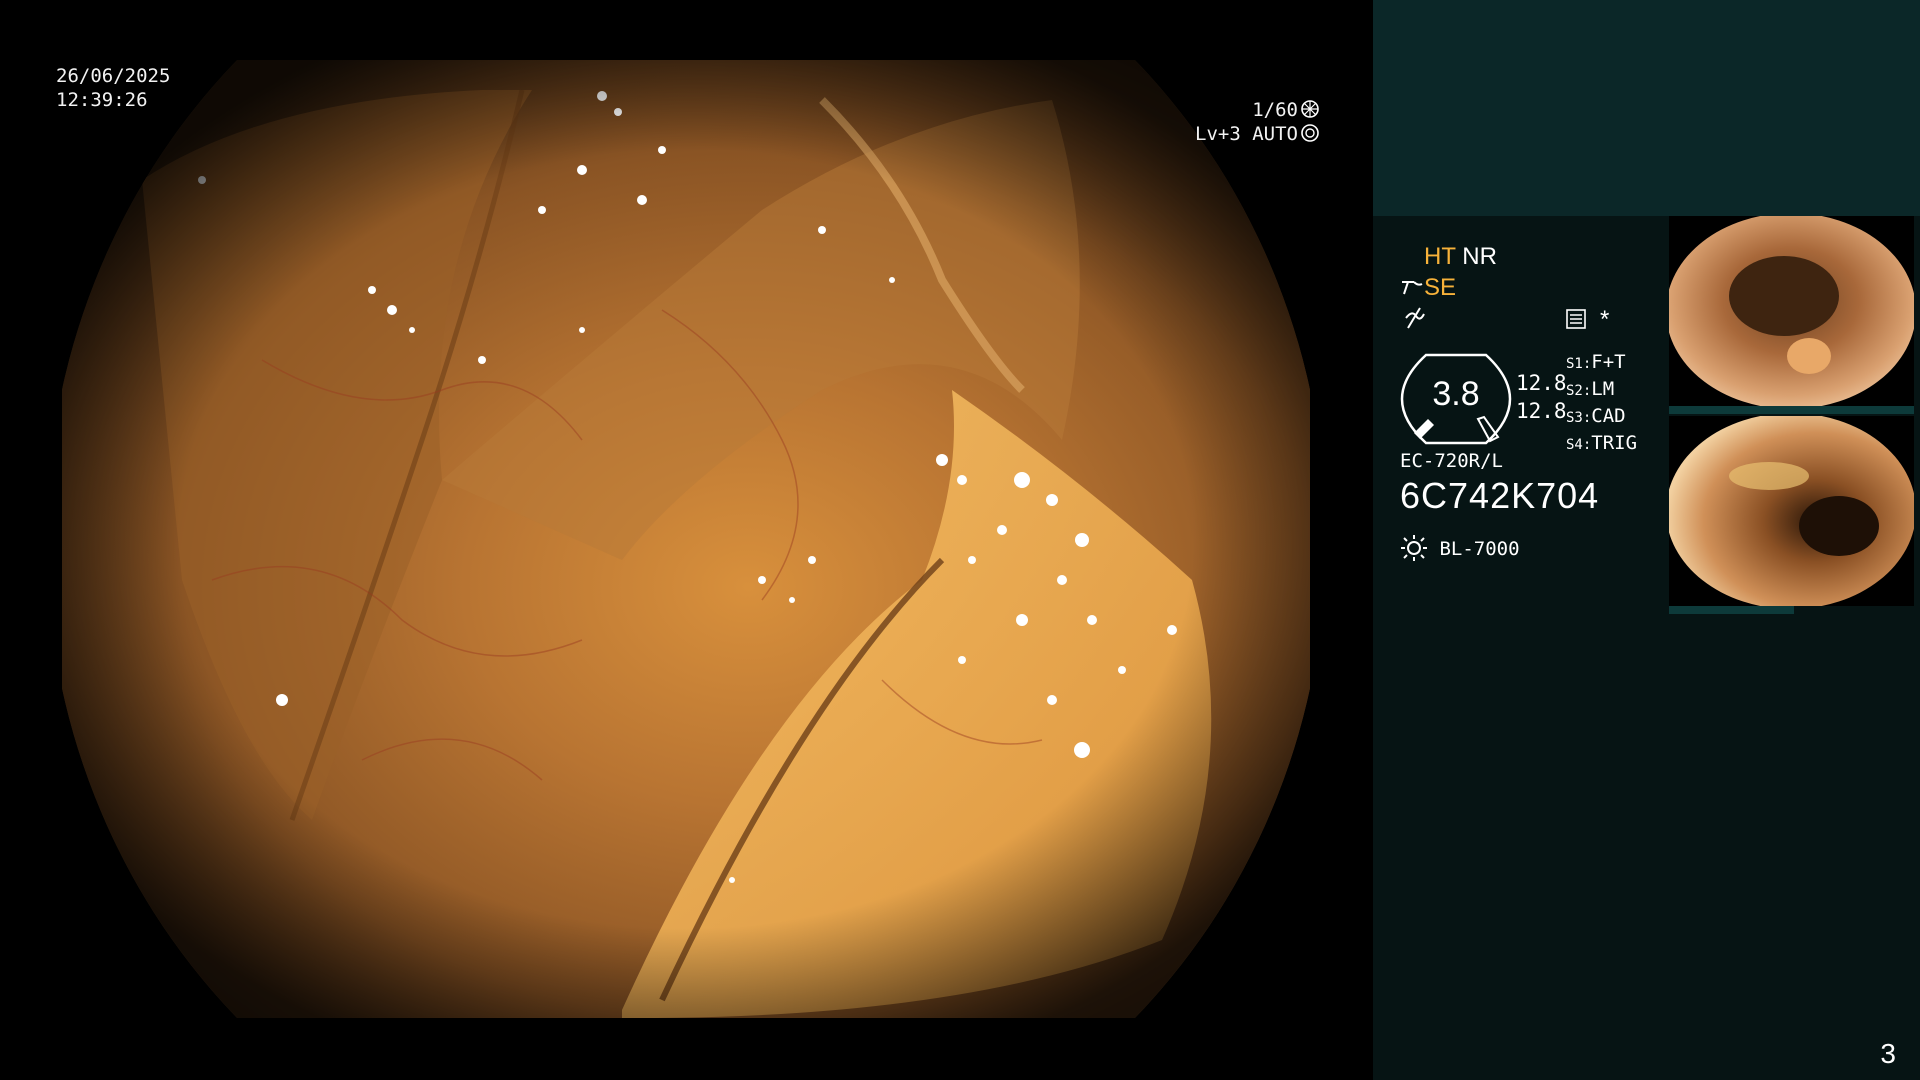 The image size is (1920, 1080). Describe the element at coordinates (1590, 389) in the screenshot. I see `switch-row-2: S2:LM` at that location.